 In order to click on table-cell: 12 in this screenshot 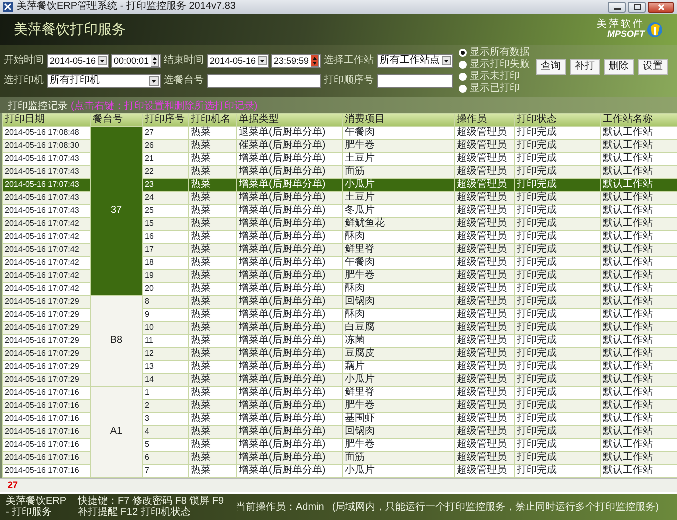, I will do `click(165, 354)`.